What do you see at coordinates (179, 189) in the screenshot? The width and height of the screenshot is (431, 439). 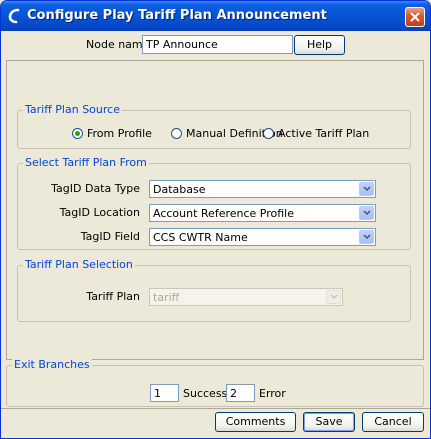 I see `selected-value: Database` at bounding box center [179, 189].